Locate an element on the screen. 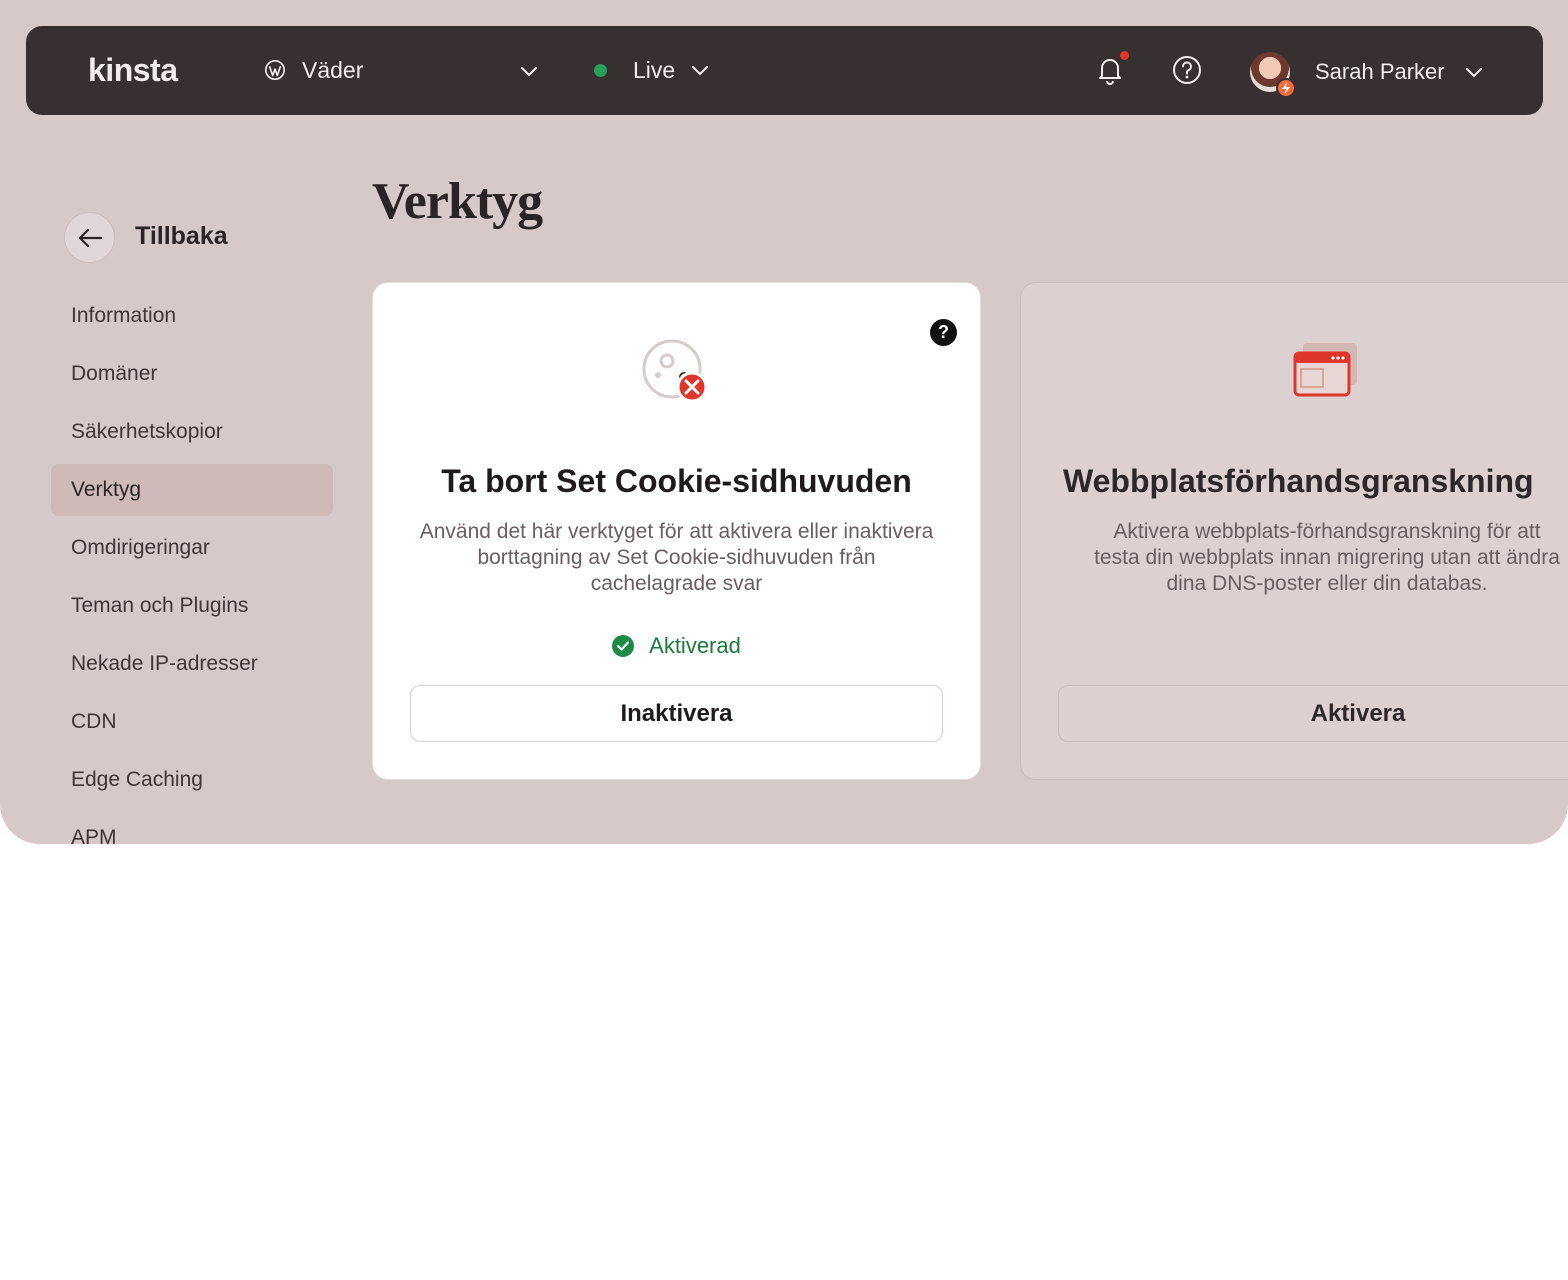  sidebar-item-themes-plugins: Teman och Plugins is located at coordinates (192, 606).